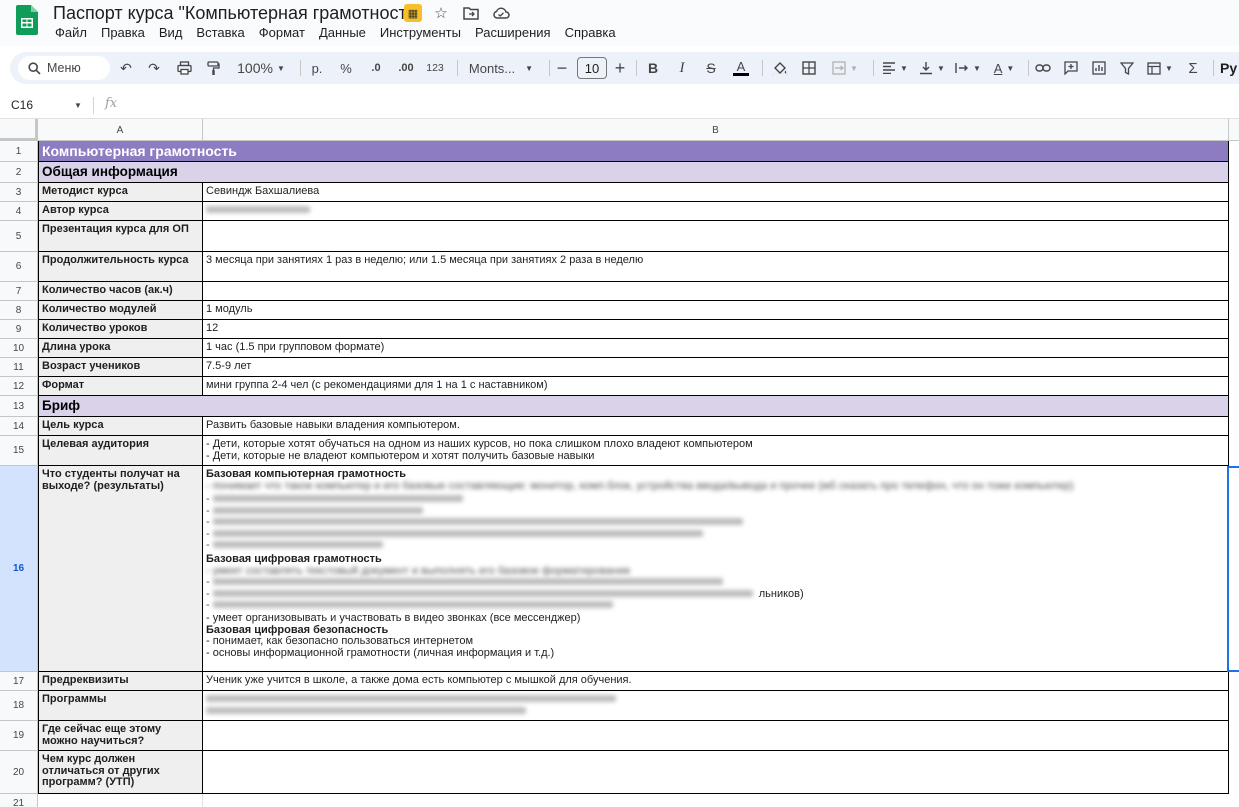 Image resolution: width=1239 pixels, height=807 pixels. I want to click on sheet-title-cell: Компьютерная грамотность, so click(633, 151).